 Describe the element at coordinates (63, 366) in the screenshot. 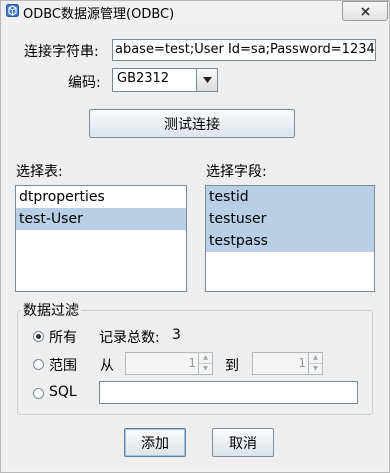

I see `filter-range-label: 范围` at that location.